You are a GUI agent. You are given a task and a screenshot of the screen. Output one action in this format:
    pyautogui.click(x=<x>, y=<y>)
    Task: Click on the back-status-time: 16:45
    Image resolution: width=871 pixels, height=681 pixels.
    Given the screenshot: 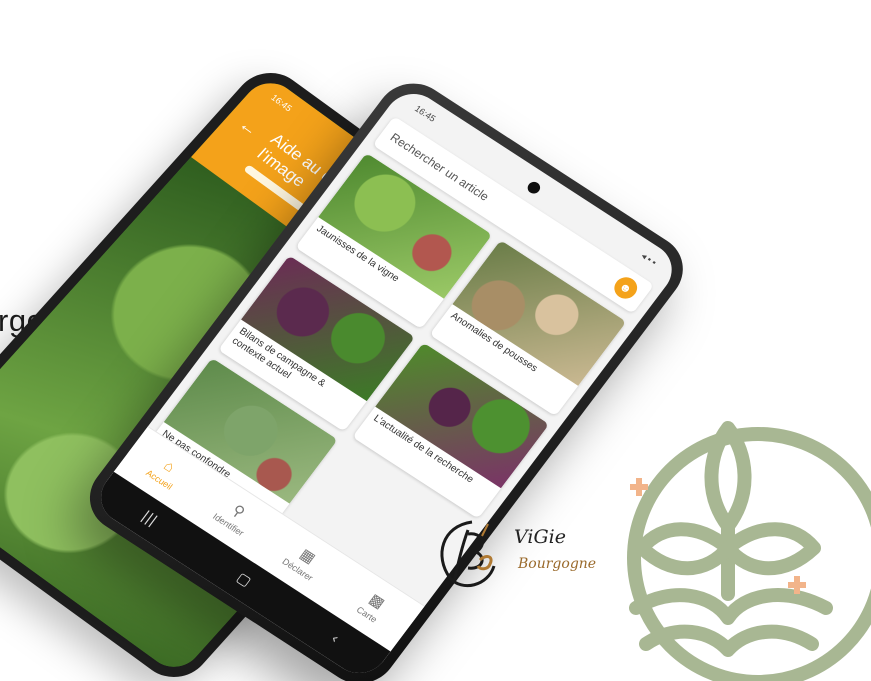 What is the action you would take?
    pyautogui.click(x=282, y=103)
    